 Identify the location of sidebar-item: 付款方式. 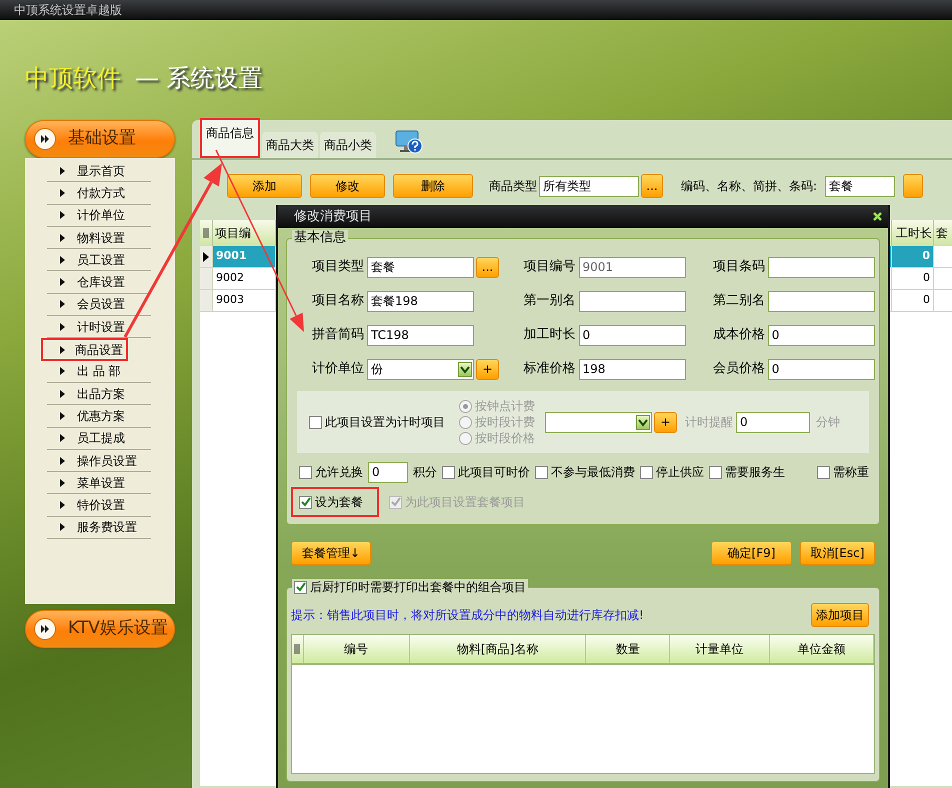
(99, 193).